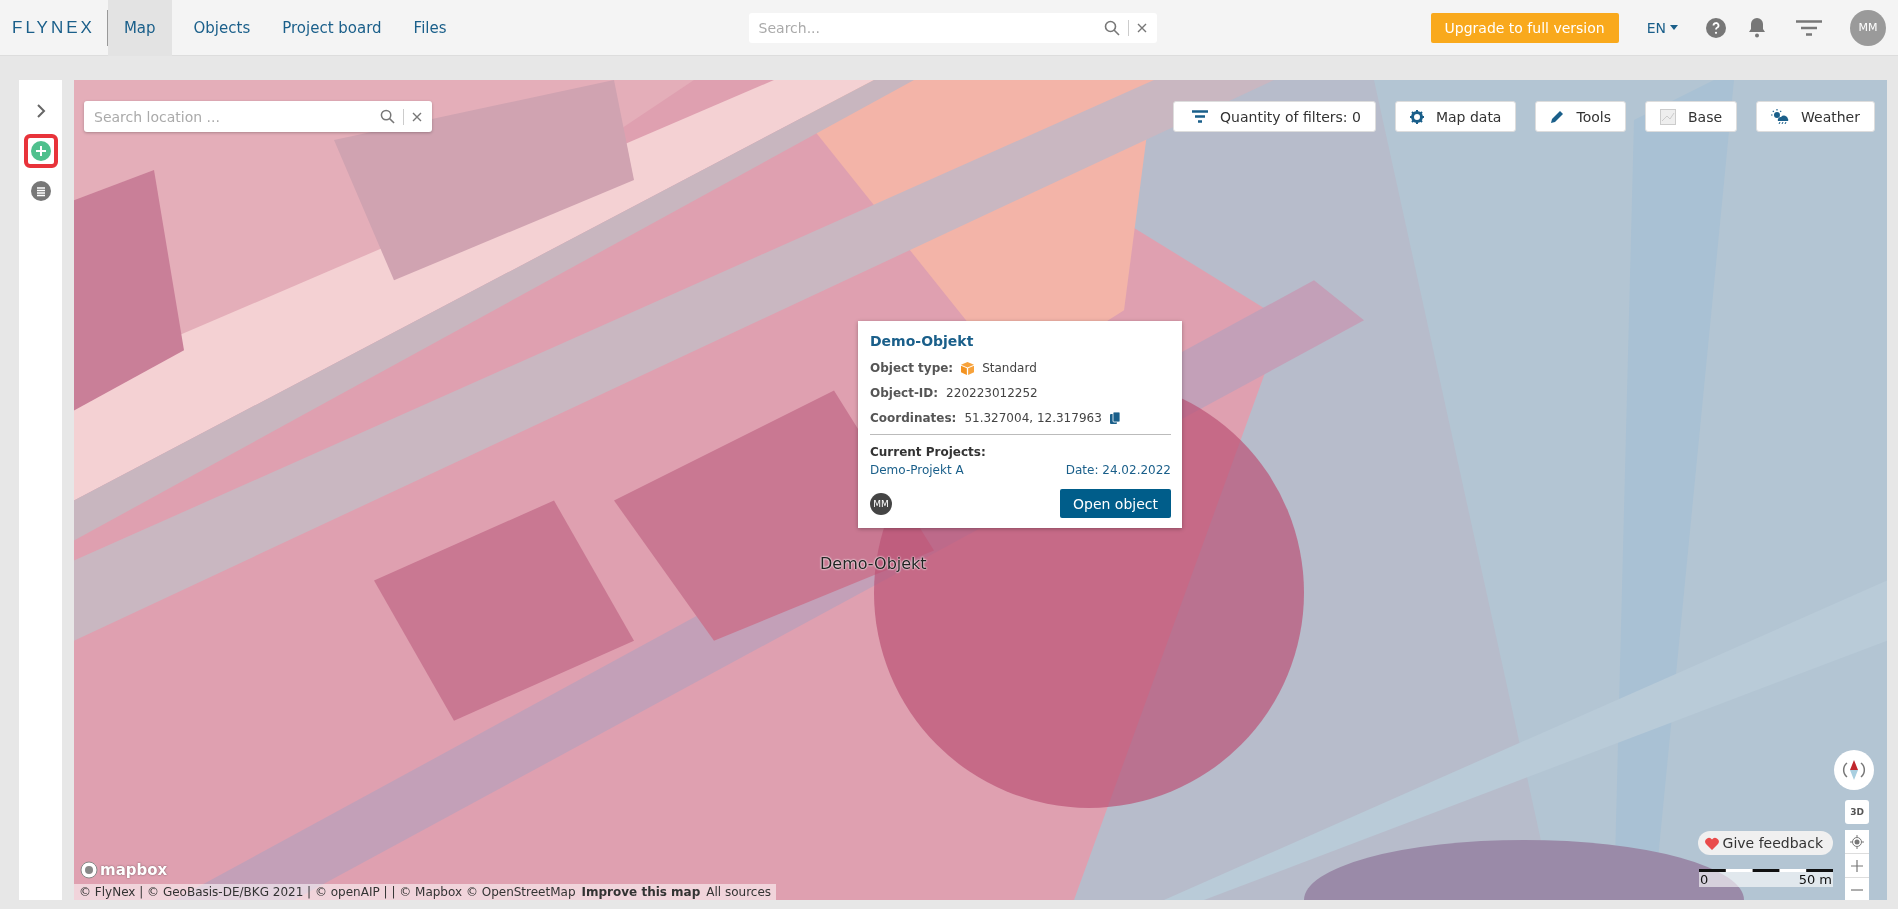 This screenshot has width=1898, height=909. Describe the element at coordinates (332, 28) in the screenshot. I see `nav-tab: Project board` at that location.